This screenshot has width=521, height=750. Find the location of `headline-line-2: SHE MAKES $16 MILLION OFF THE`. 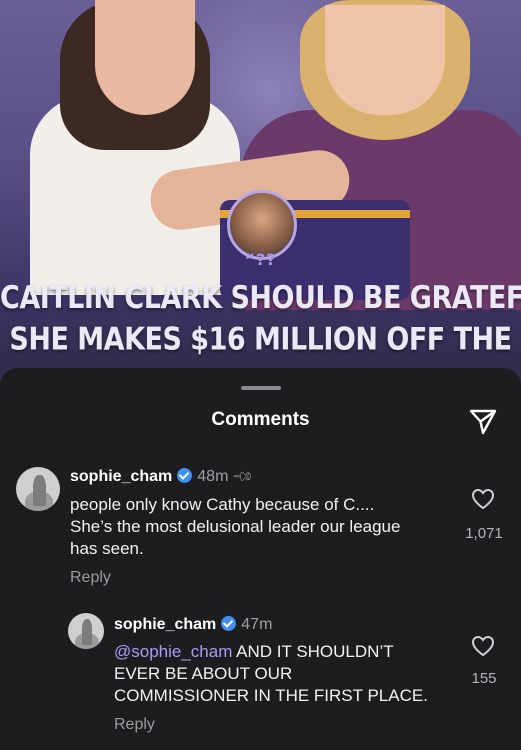

headline-line-2: SHE MAKES $16 MILLION OFF THE is located at coordinates (260, 339).